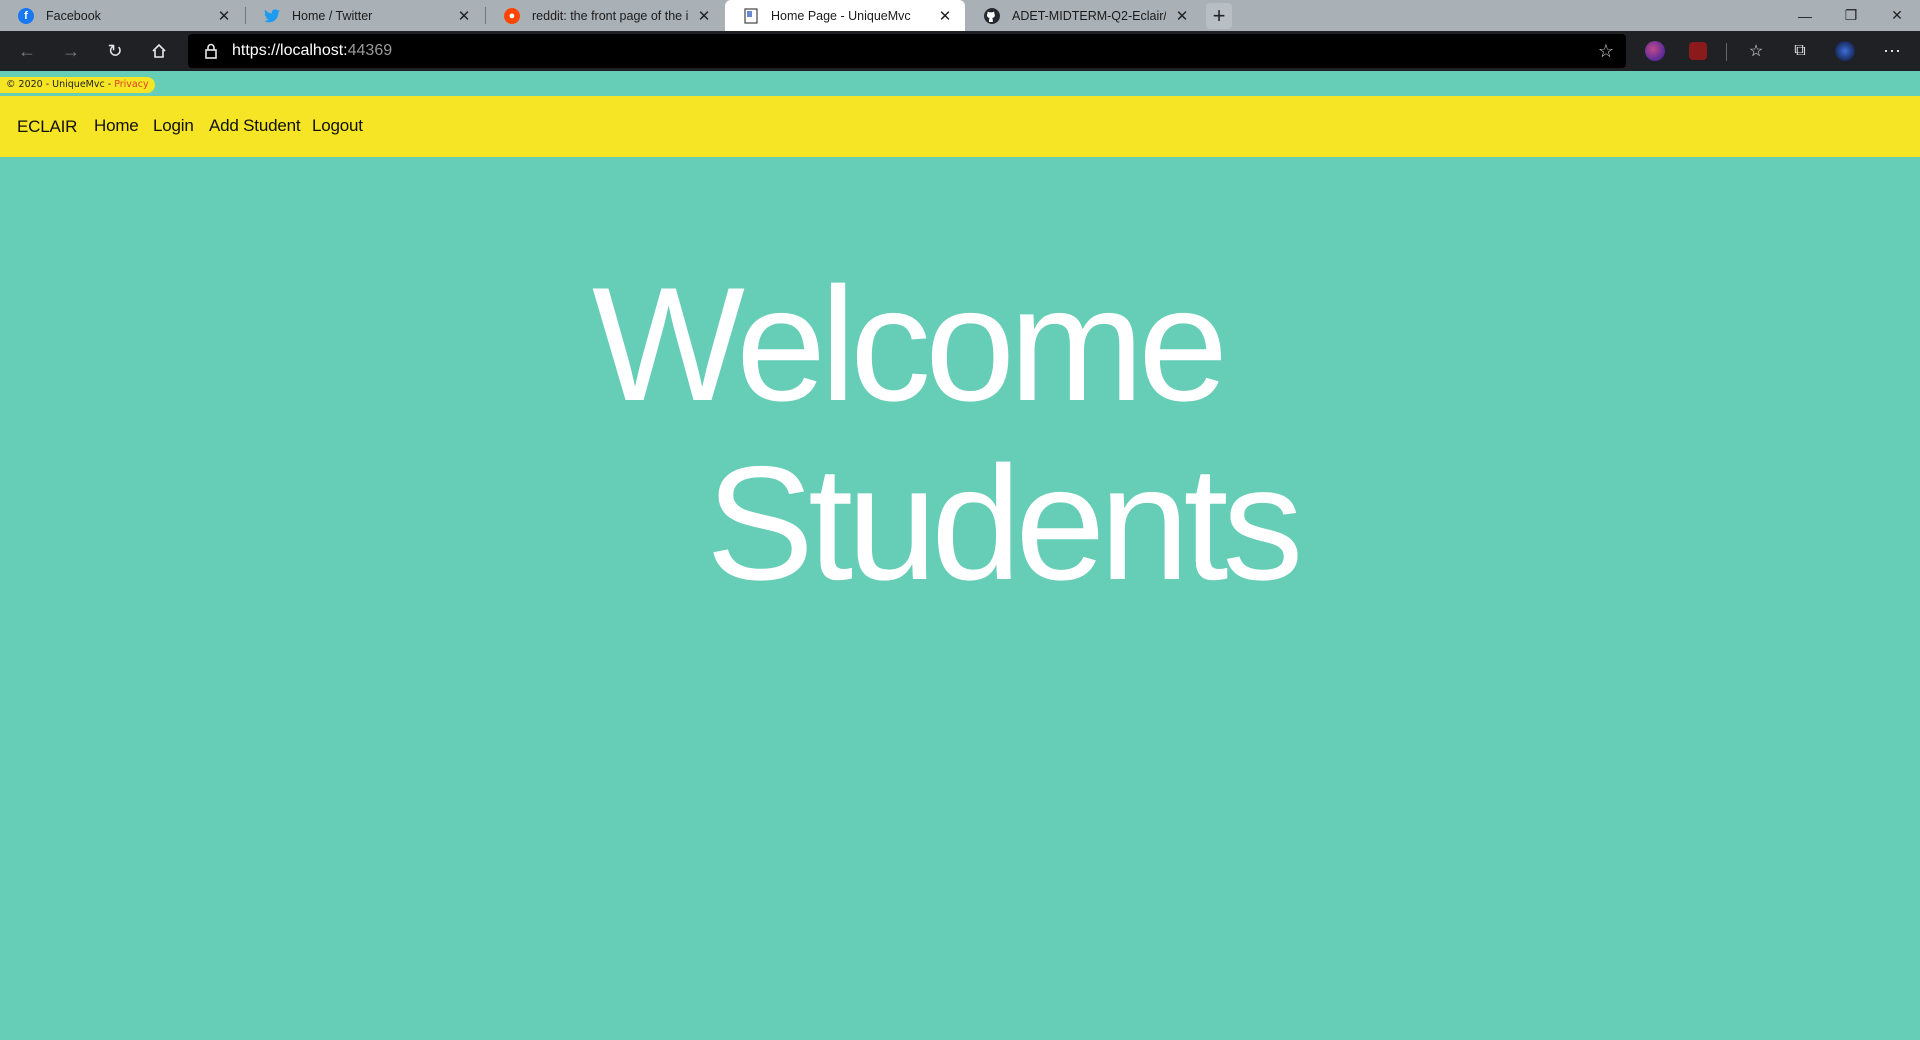 The image size is (1920, 1040). Describe the element at coordinates (1004, 523) in the screenshot. I see `hero-students: Students` at that location.